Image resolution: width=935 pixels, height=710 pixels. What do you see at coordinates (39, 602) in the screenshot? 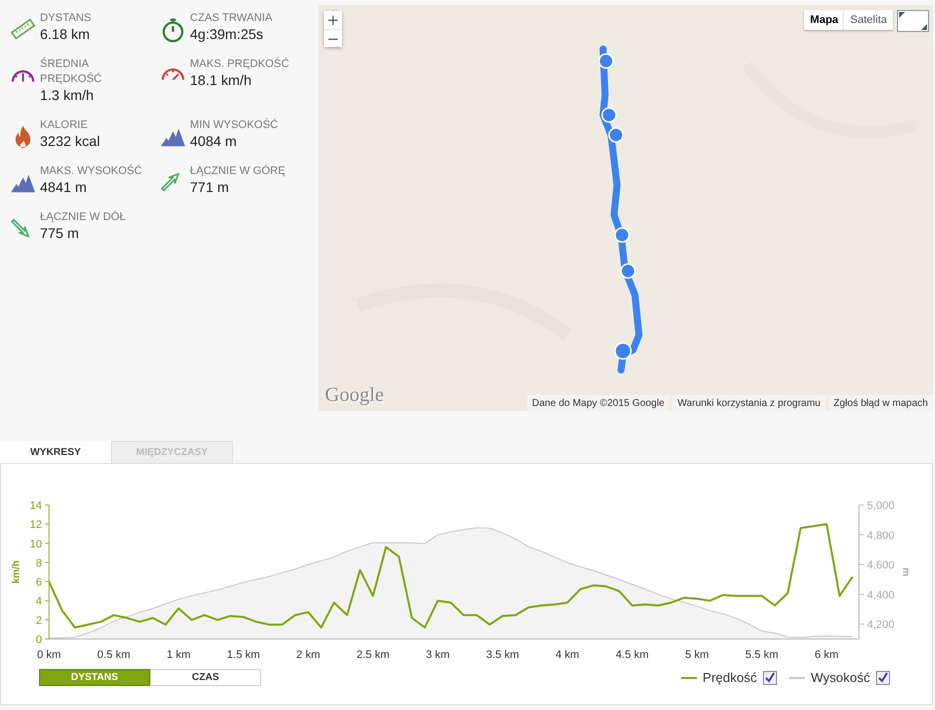
I see `y-tick-label: 4` at bounding box center [39, 602].